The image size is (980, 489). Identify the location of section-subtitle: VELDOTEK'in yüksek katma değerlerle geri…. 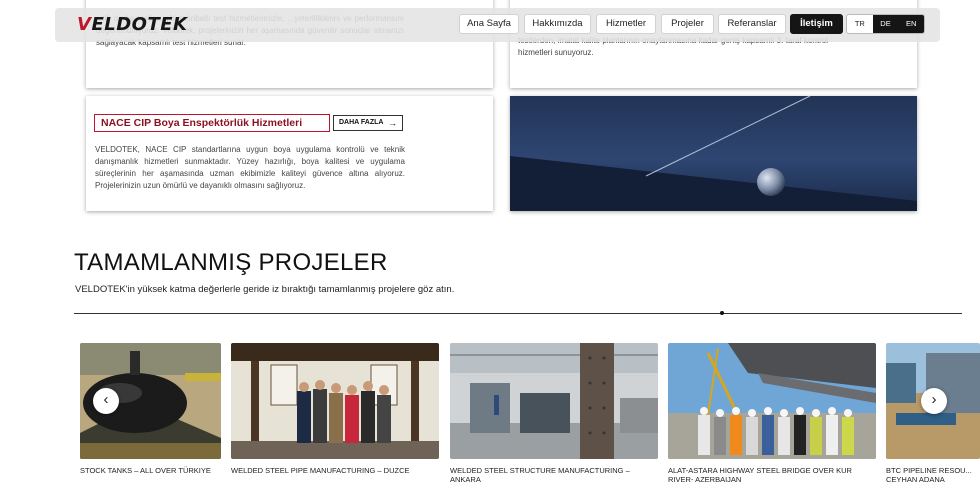
(265, 289).